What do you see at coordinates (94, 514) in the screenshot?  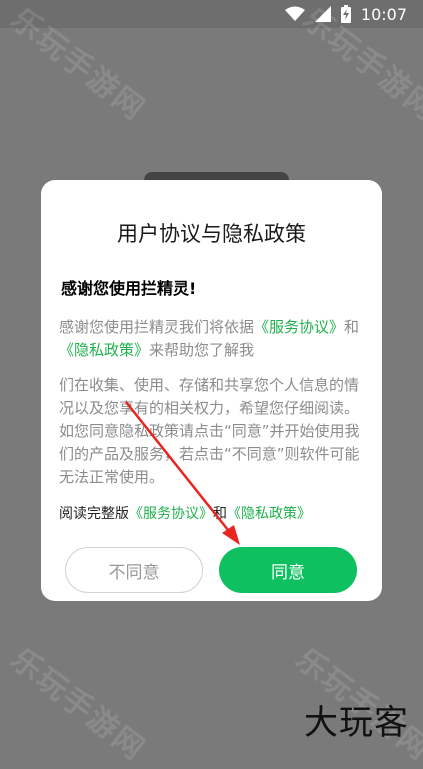 I see `read-full-prefix: 阅读完整版` at bounding box center [94, 514].